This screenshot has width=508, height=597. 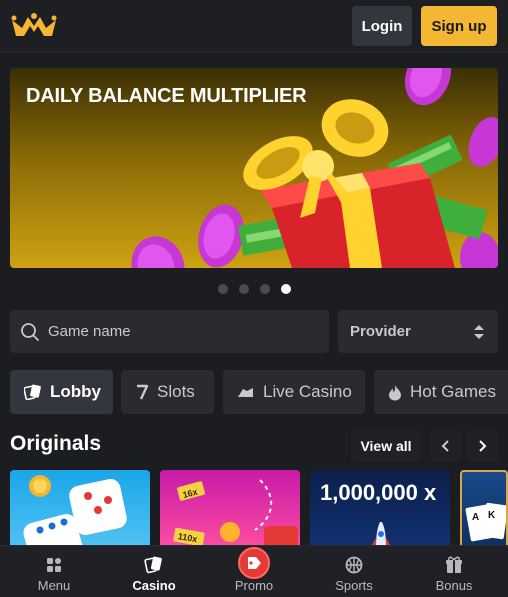 What do you see at coordinates (254, 289) in the screenshot?
I see `carousel-dots` at bounding box center [254, 289].